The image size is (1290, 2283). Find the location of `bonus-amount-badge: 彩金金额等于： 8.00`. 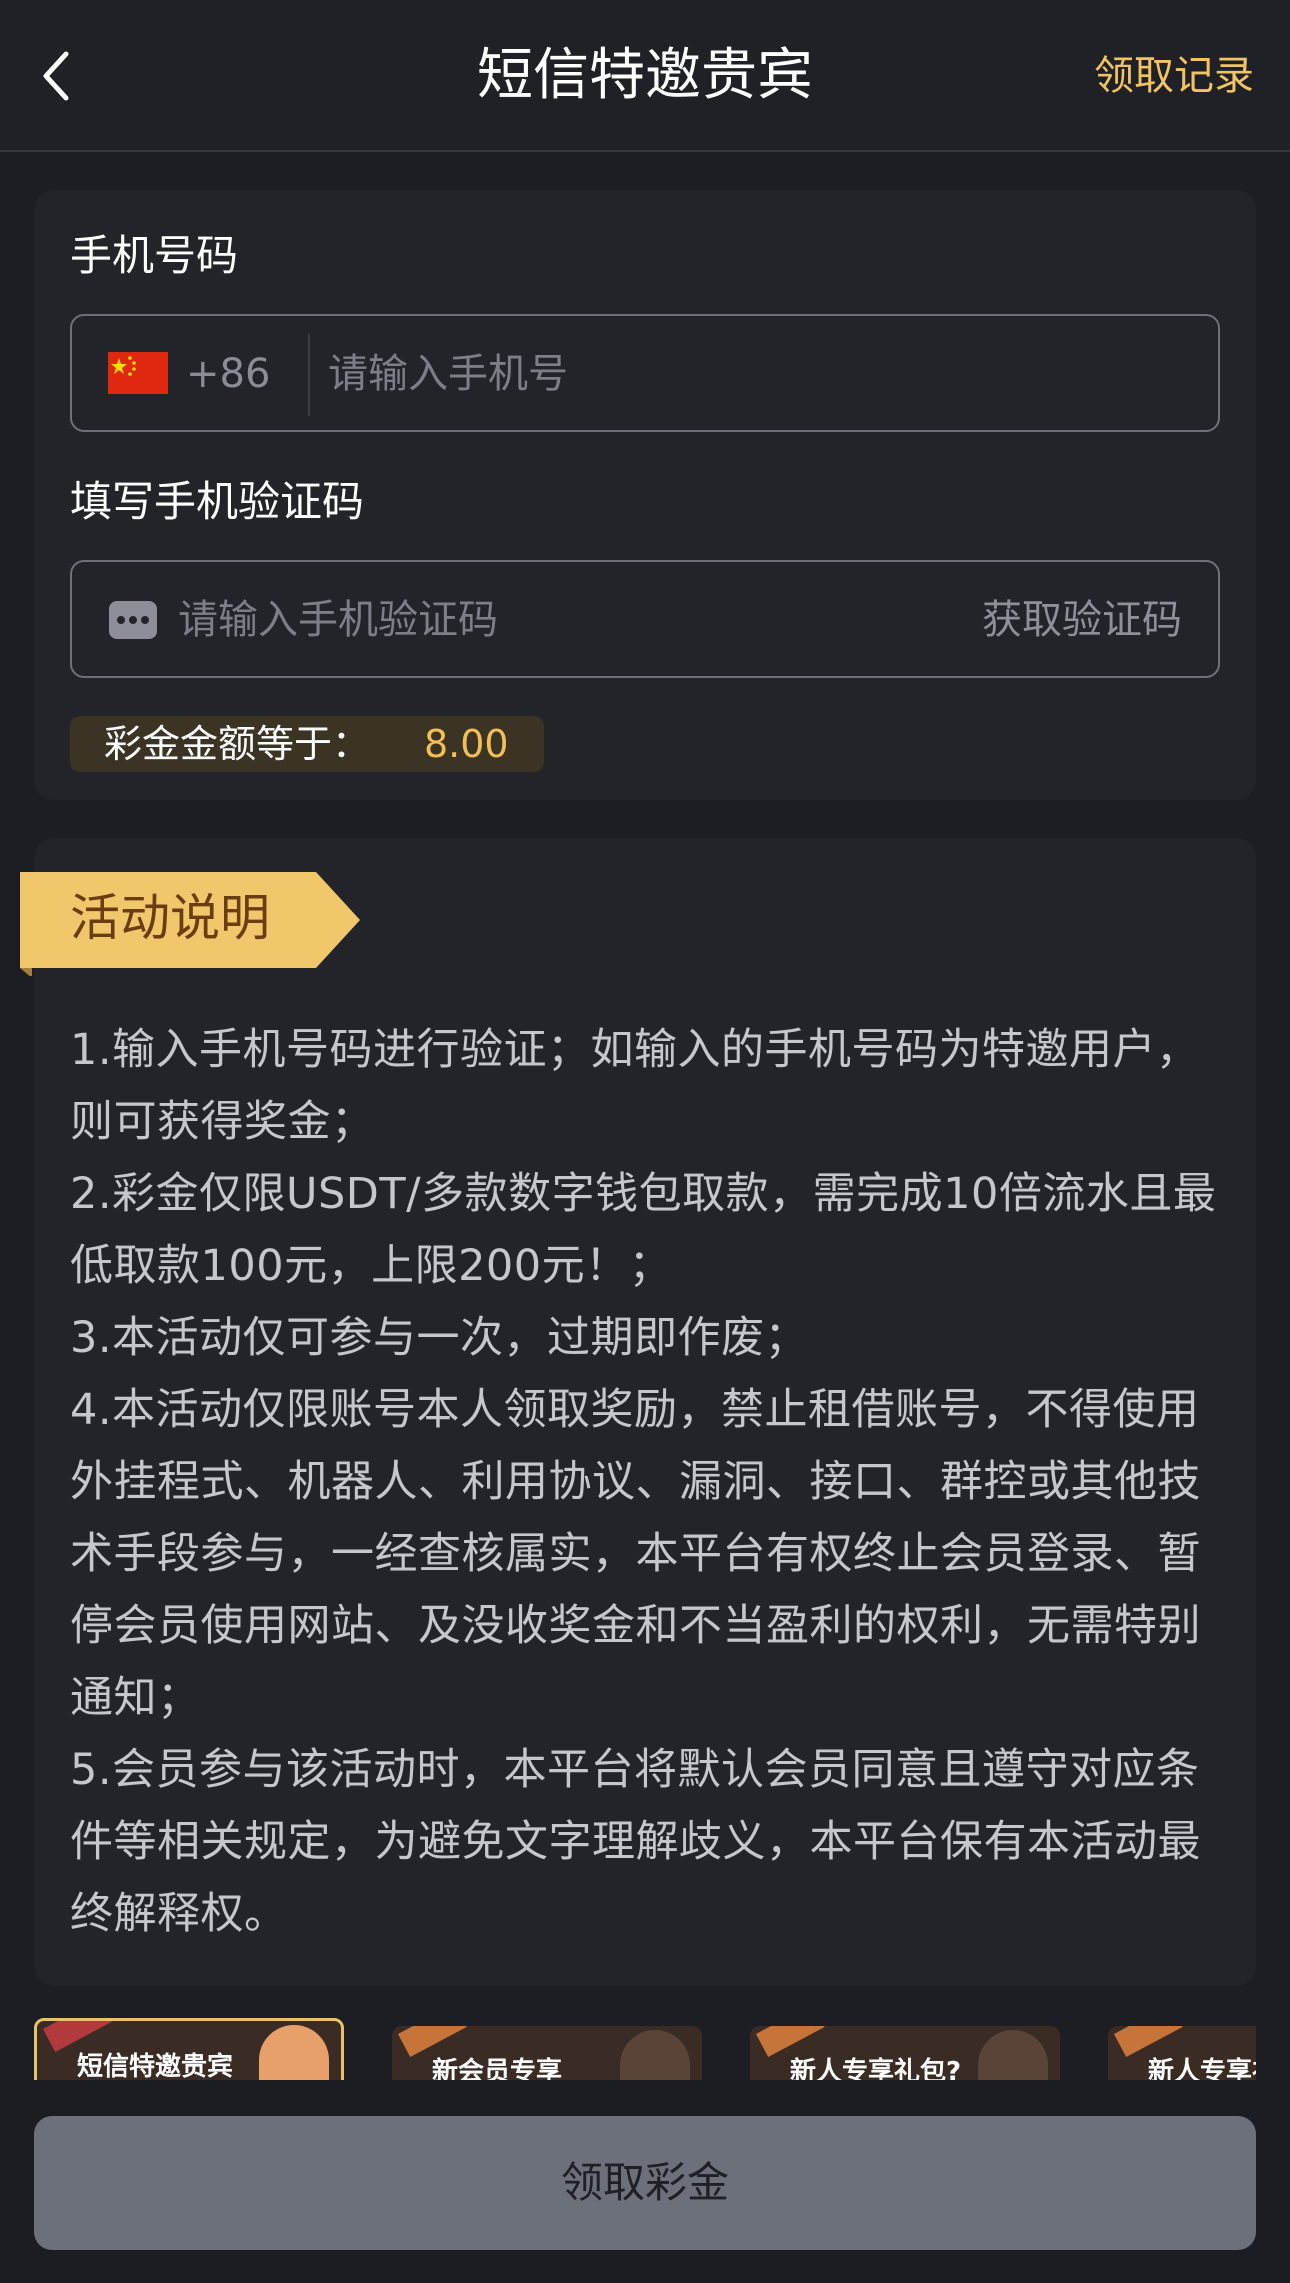

bonus-amount-badge: 彩金金额等于： 8.00 is located at coordinates (307, 744).